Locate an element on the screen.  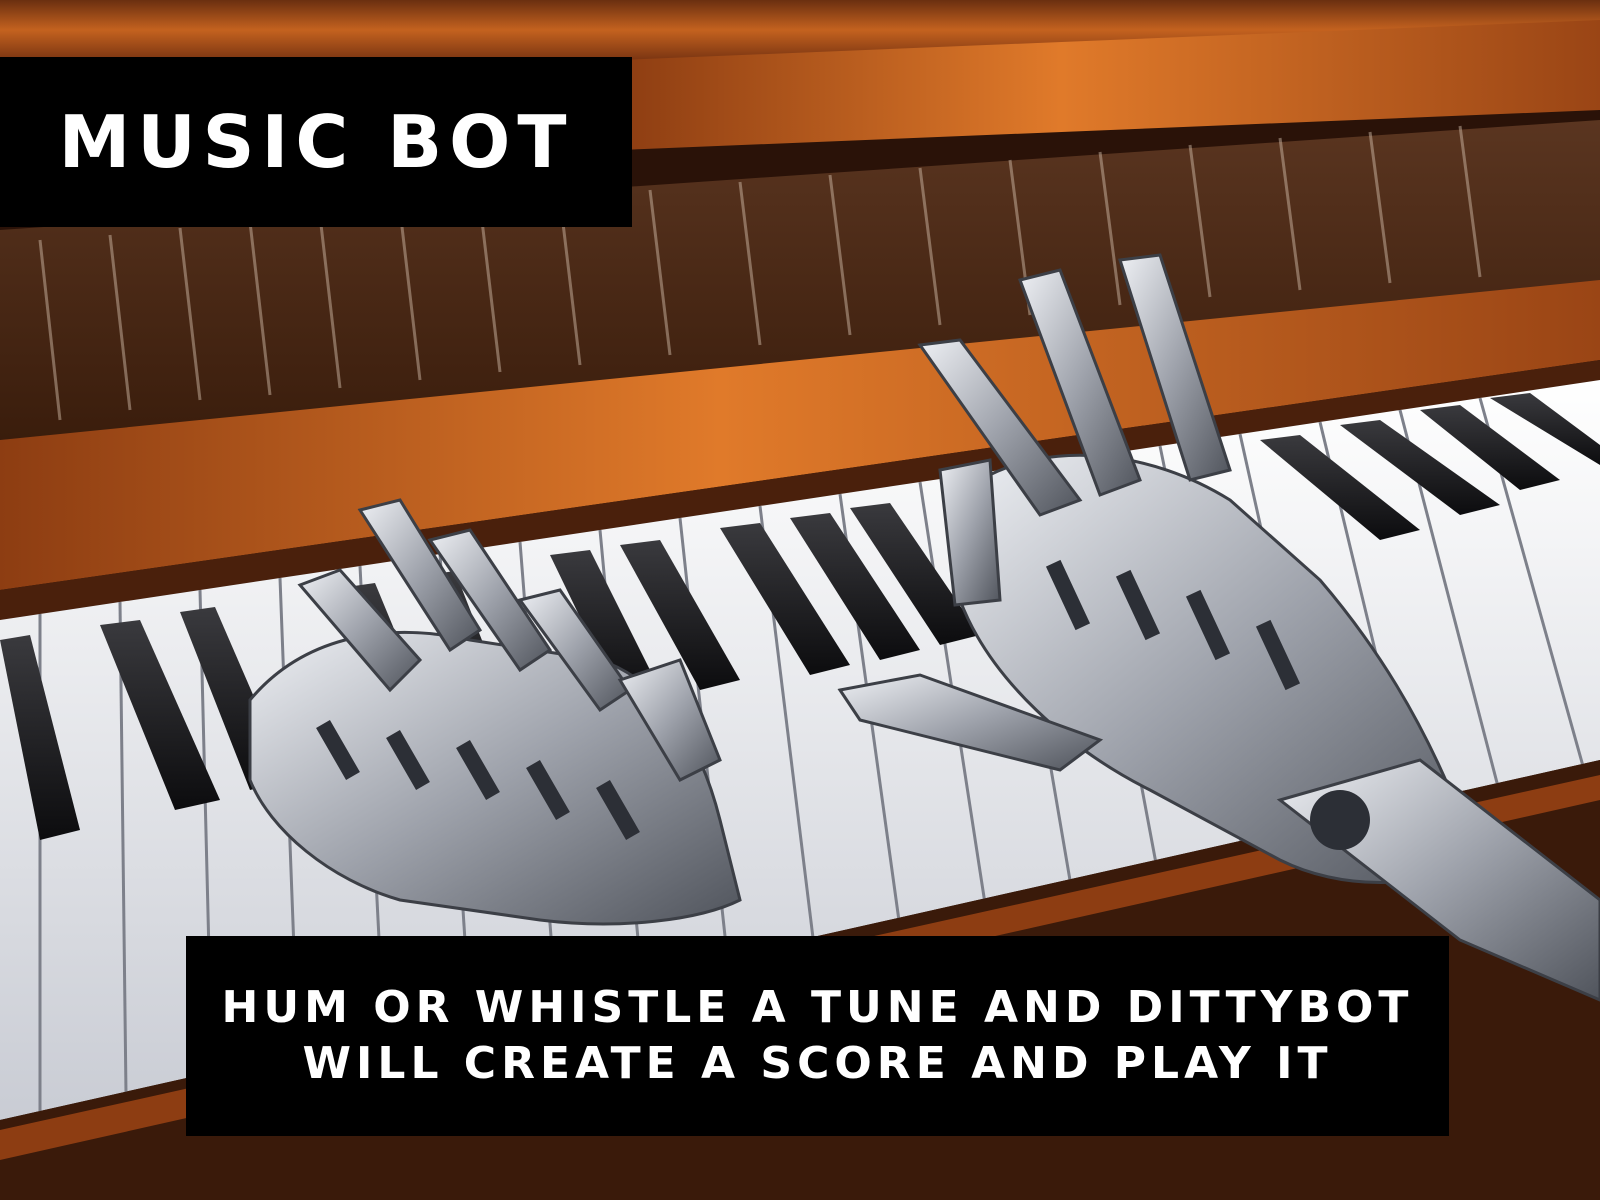
caption-line-2: WILL CREATE A SCORE AND PLAY IT is located at coordinates (817, 1063).